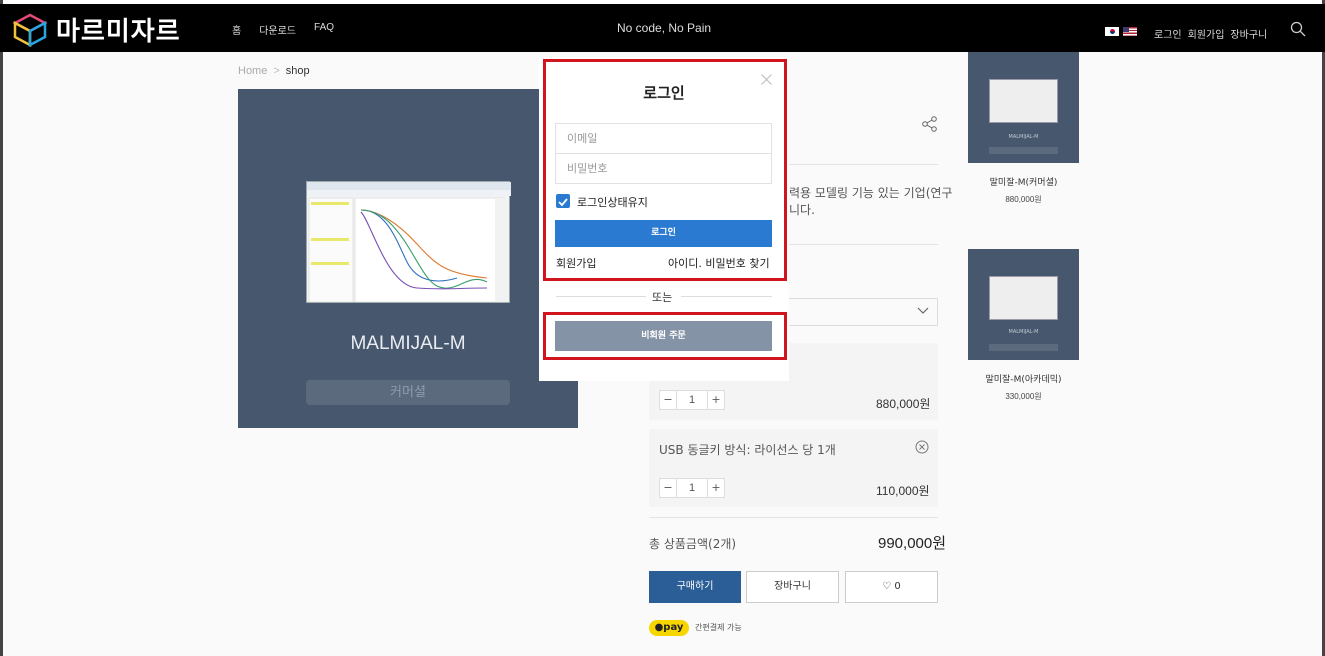 This screenshot has height=656, width=1325. I want to click on remember-me-checkbox, so click(563, 201).